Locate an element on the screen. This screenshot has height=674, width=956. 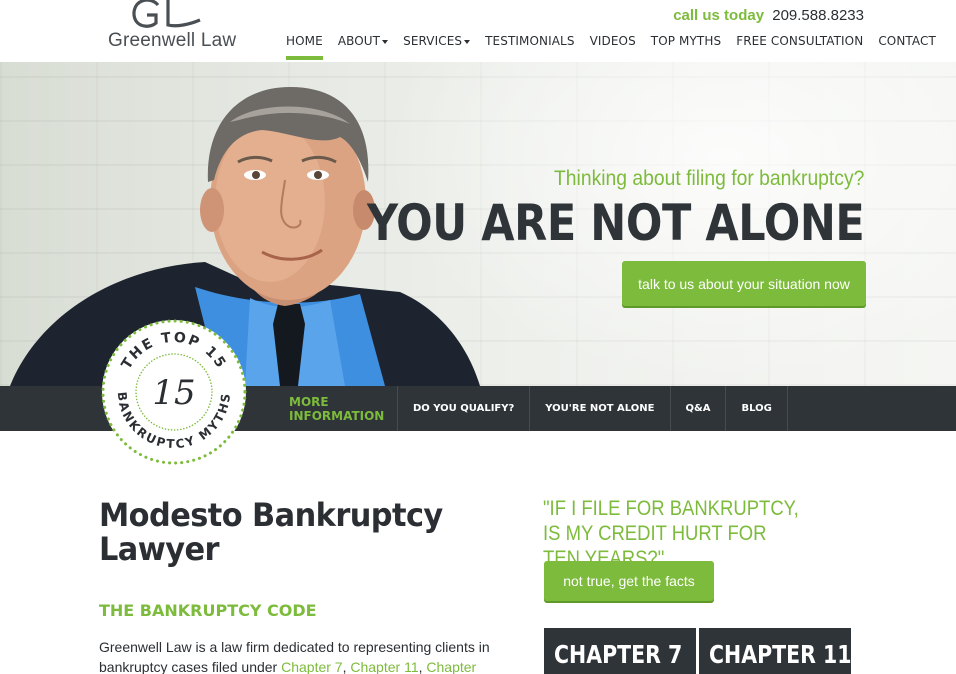
logo-text: Greenwell Law is located at coordinates (172, 40).